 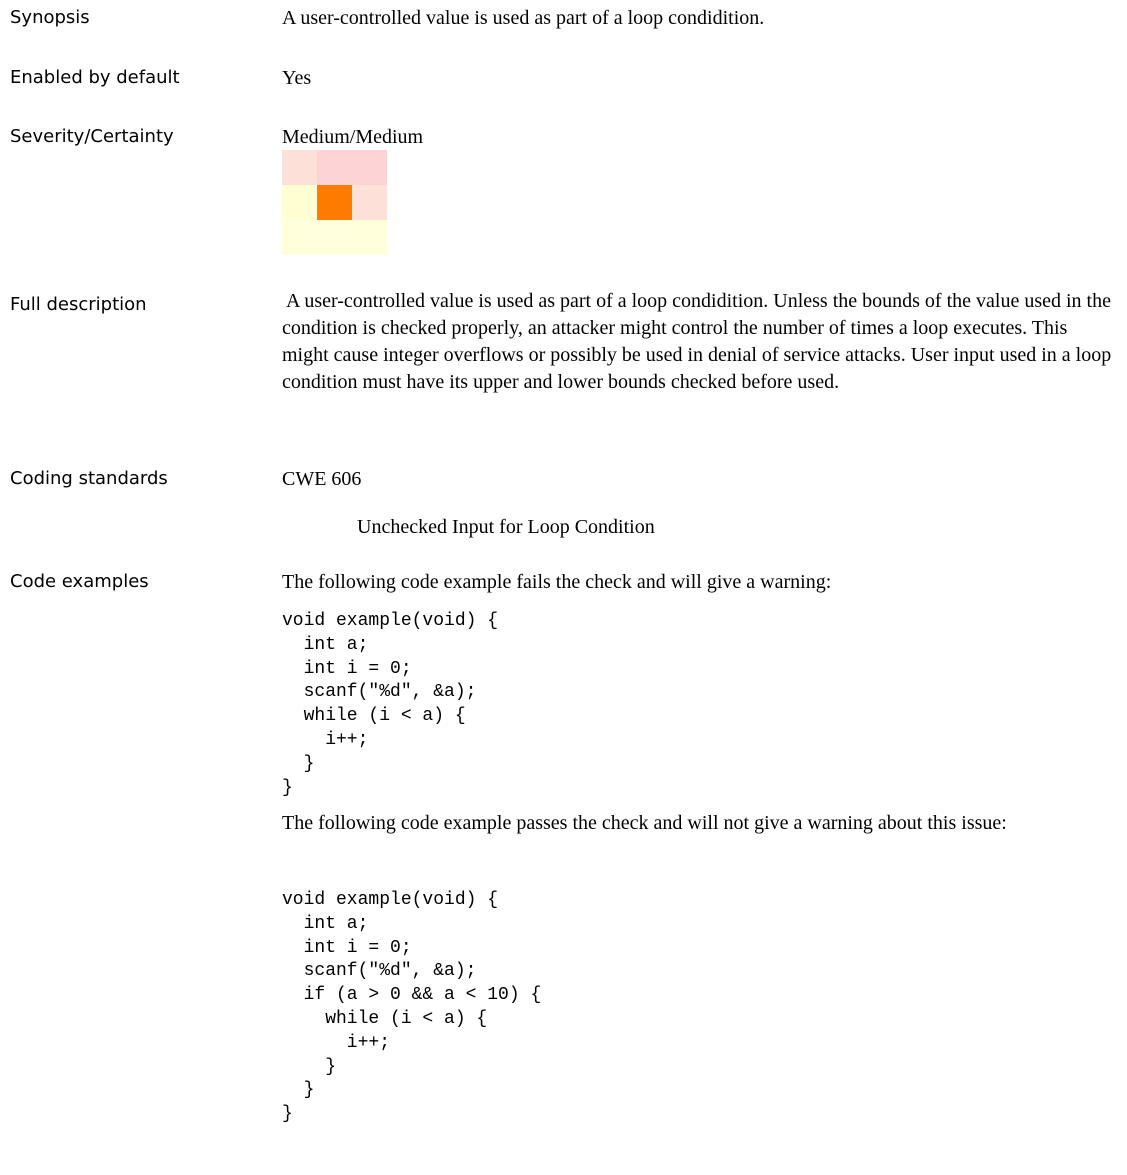 What do you see at coordinates (78, 304) in the screenshot?
I see `full-description-label: Full description` at bounding box center [78, 304].